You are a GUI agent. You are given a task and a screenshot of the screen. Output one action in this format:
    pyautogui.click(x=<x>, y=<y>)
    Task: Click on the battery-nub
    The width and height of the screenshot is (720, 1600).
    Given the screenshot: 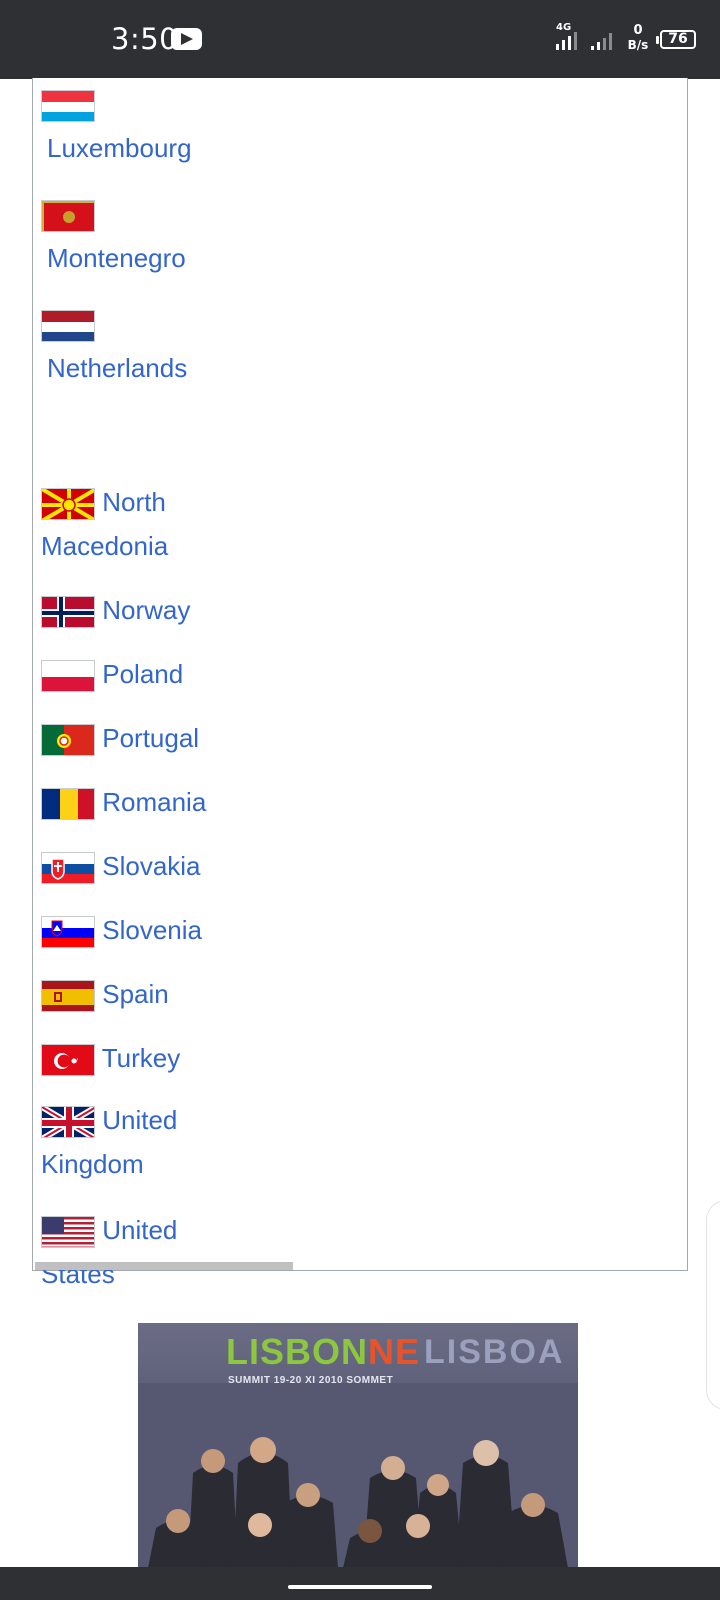 What is the action you would take?
    pyautogui.click(x=657, y=40)
    